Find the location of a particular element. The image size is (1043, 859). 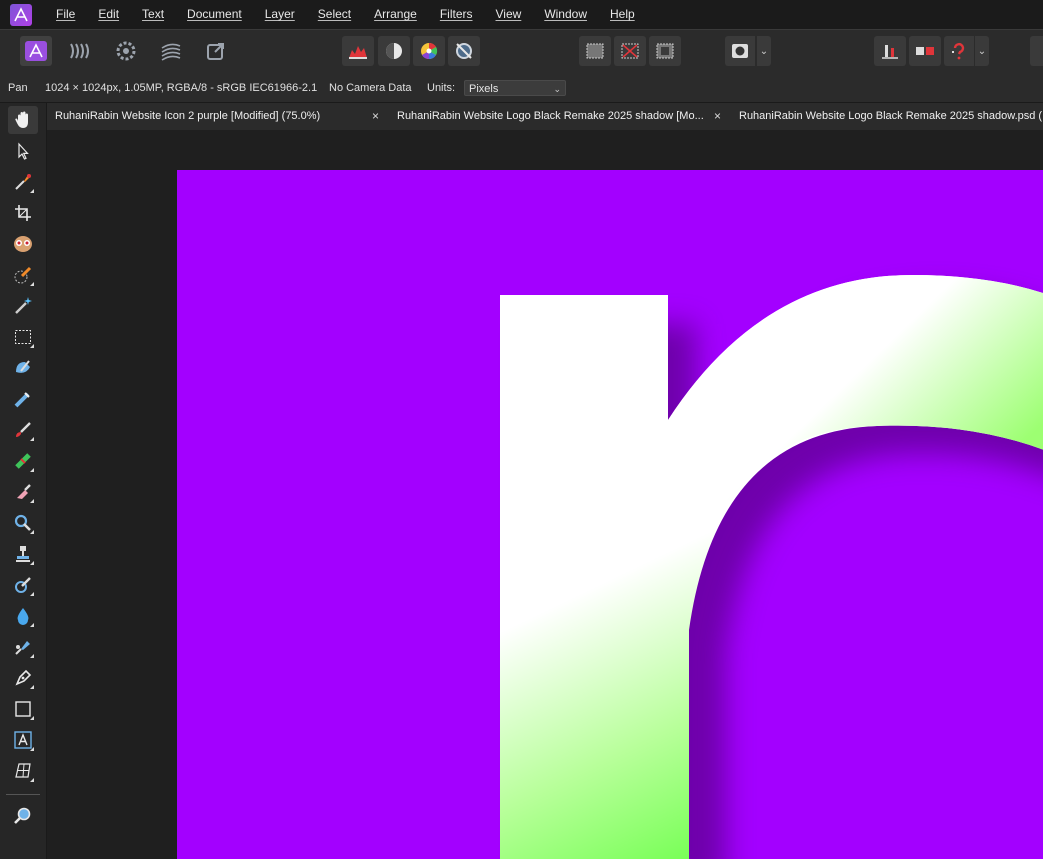

snapping-dropdown-icon: ⌄ is located at coordinates (982, 51).